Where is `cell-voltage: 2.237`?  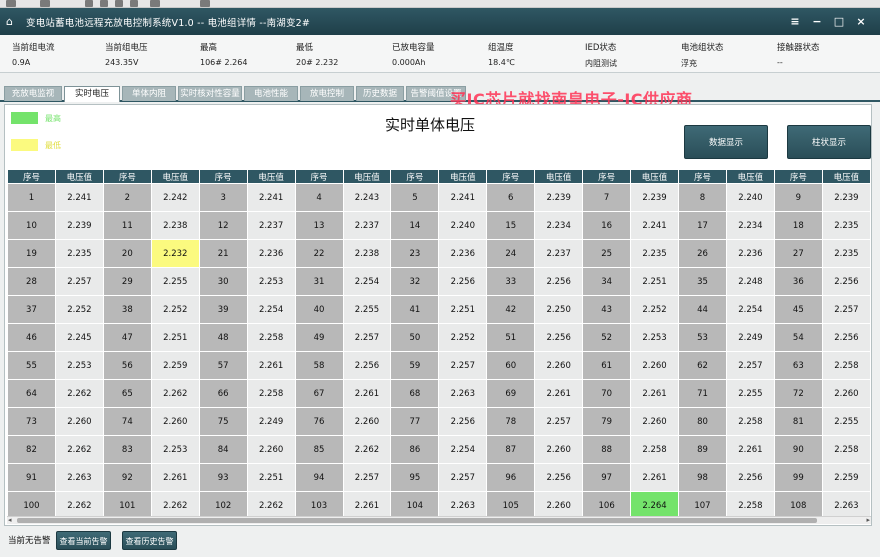
cell-voltage: 2.237 is located at coordinates (559, 253).